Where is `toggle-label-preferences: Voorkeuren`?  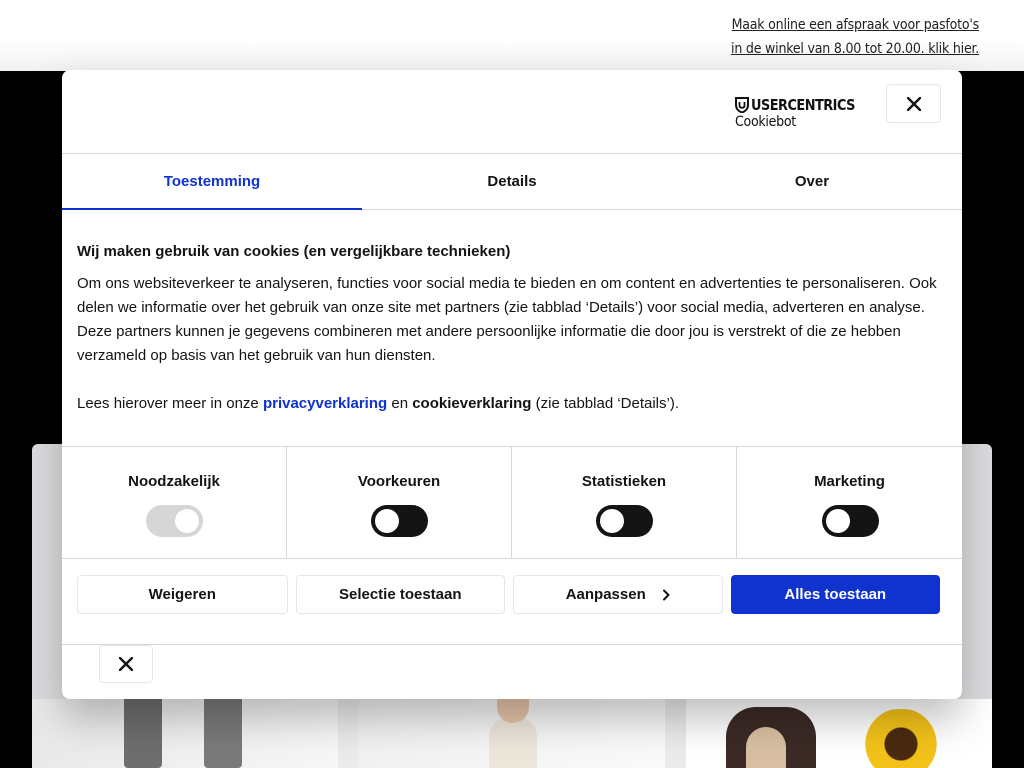 toggle-label-preferences: Voorkeuren is located at coordinates (399, 481).